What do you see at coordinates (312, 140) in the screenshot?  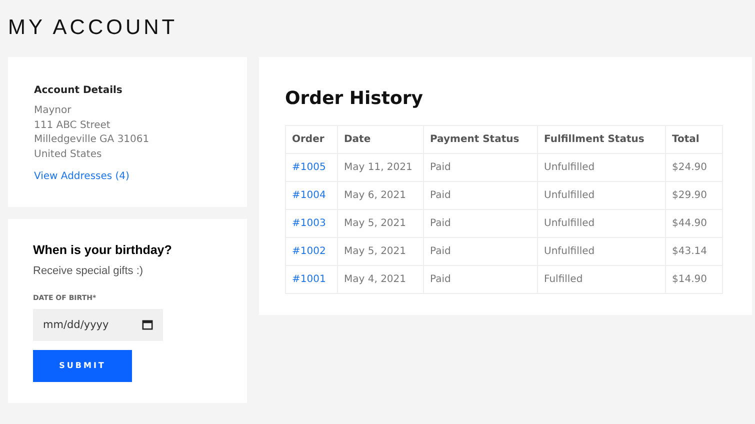 I see `column-header: Order` at bounding box center [312, 140].